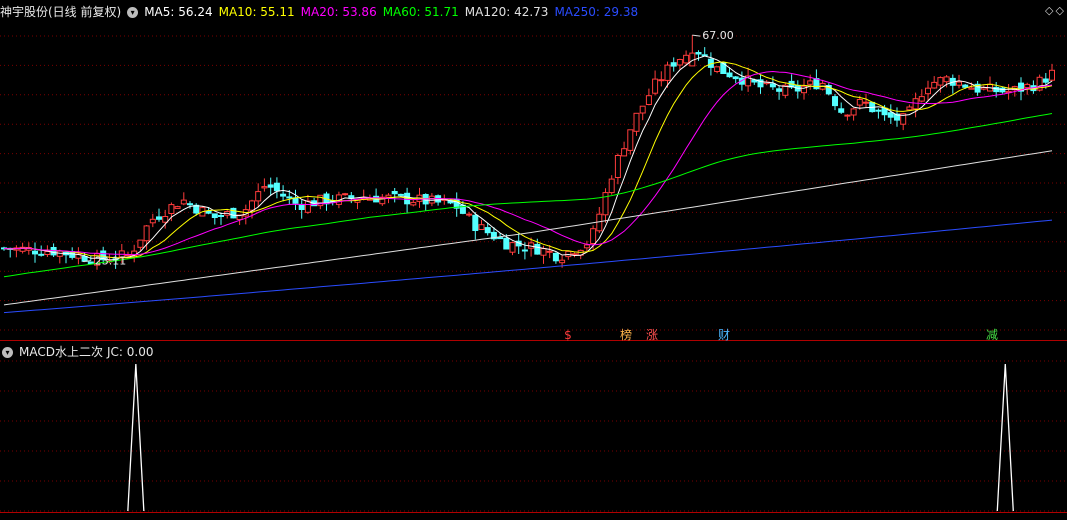  I want to click on event-marker: $, so click(568, 335).